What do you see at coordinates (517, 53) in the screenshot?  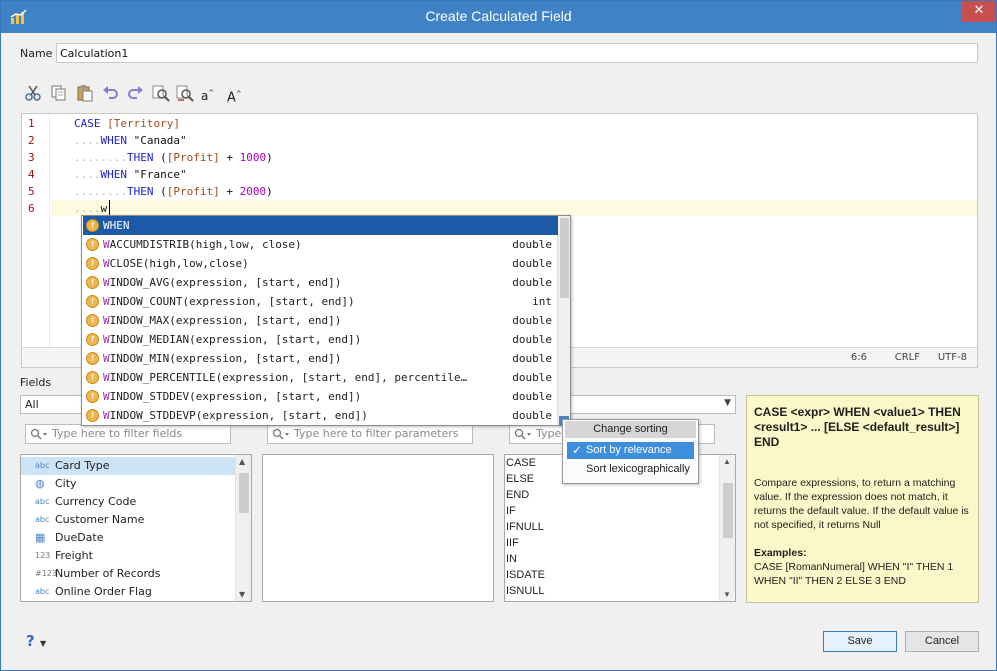 I see `name-input` at bounding box center [517, 53].